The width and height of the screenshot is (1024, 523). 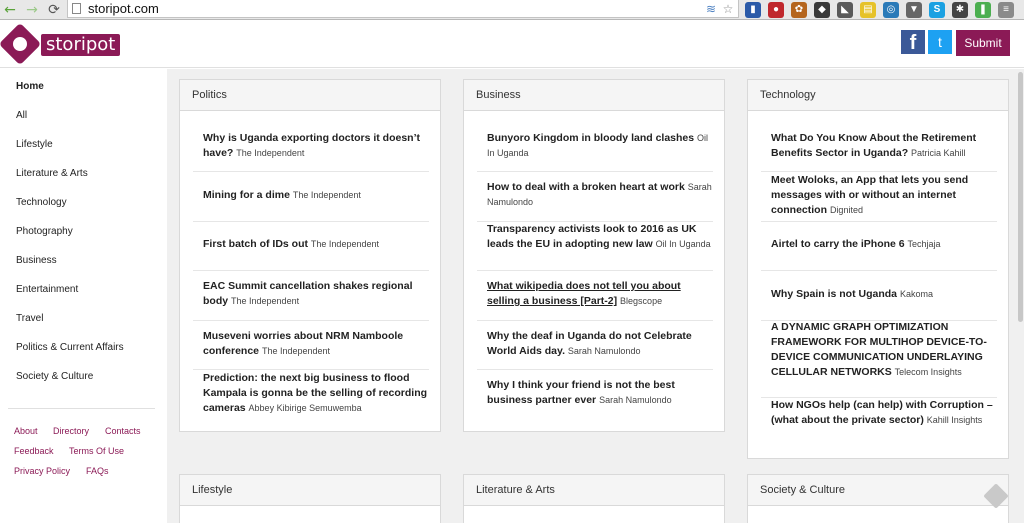 What do you see at coordinates (52, 174) in the screenshot?
I see `sidebar-item-literature-arts: Literature & Arts` at bounding box center [52, 174].